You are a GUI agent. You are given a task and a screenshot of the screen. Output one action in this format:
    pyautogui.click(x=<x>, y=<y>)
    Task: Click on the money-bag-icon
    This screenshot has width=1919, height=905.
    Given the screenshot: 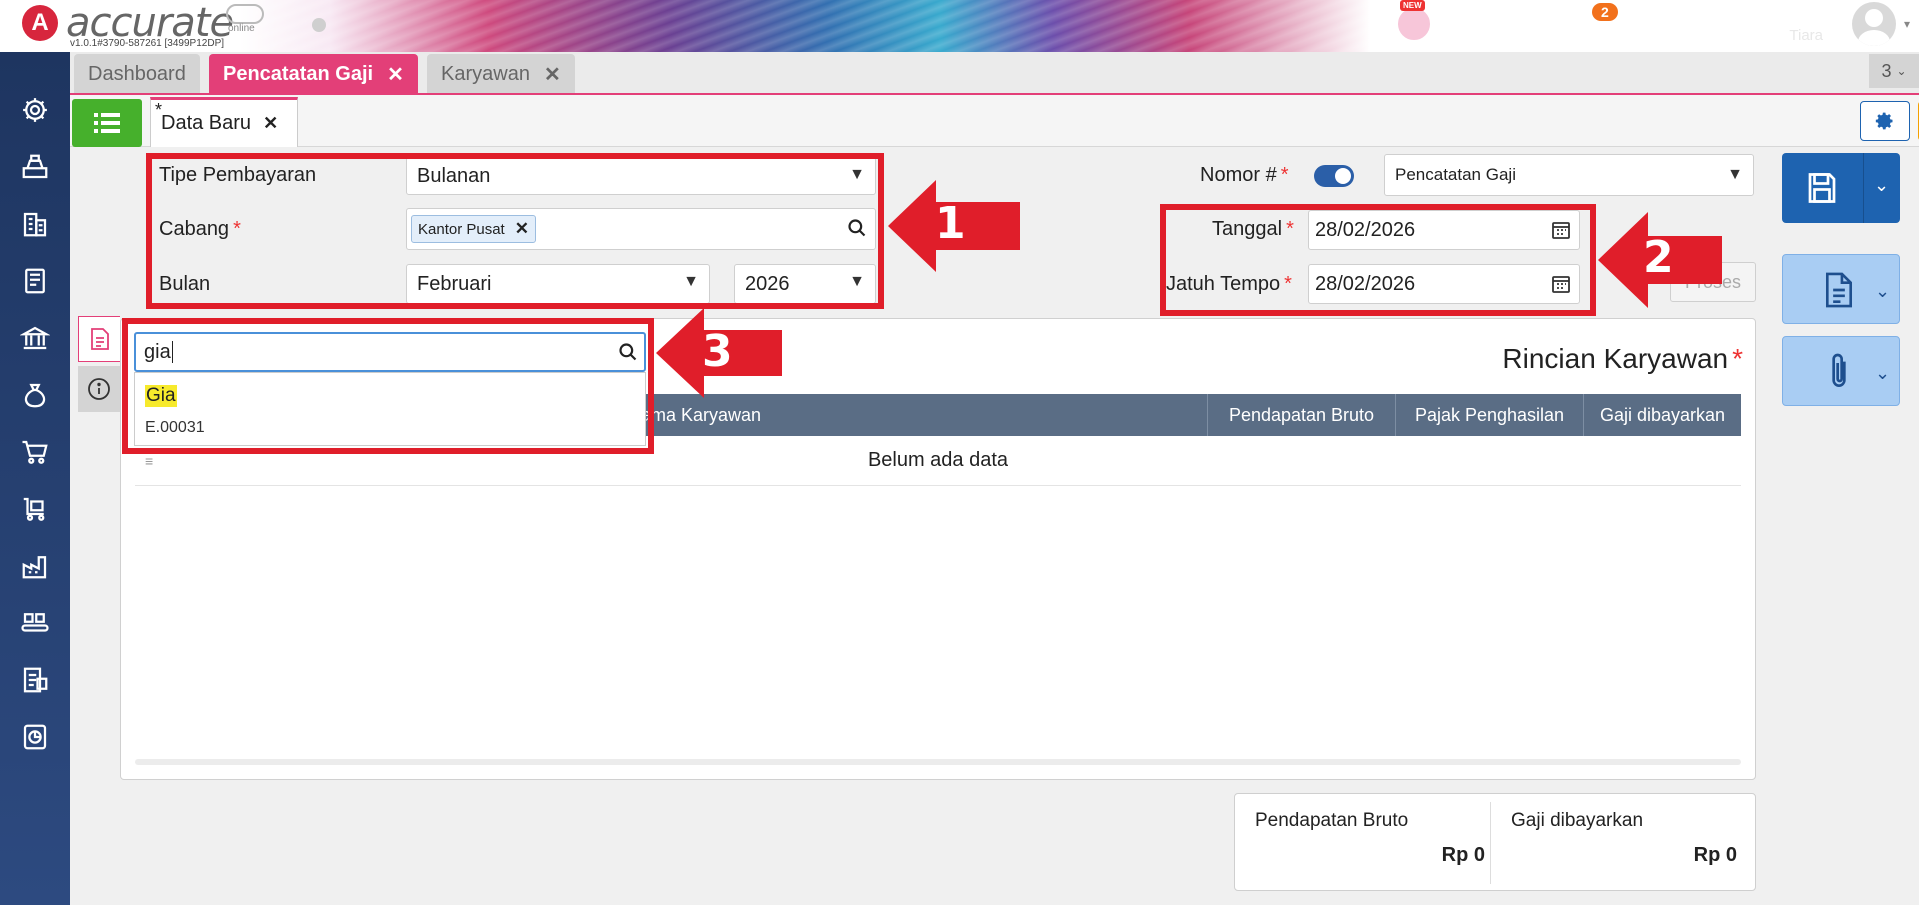 What is the action you would take?
    pyautogui.click(x=35, y=395)
    